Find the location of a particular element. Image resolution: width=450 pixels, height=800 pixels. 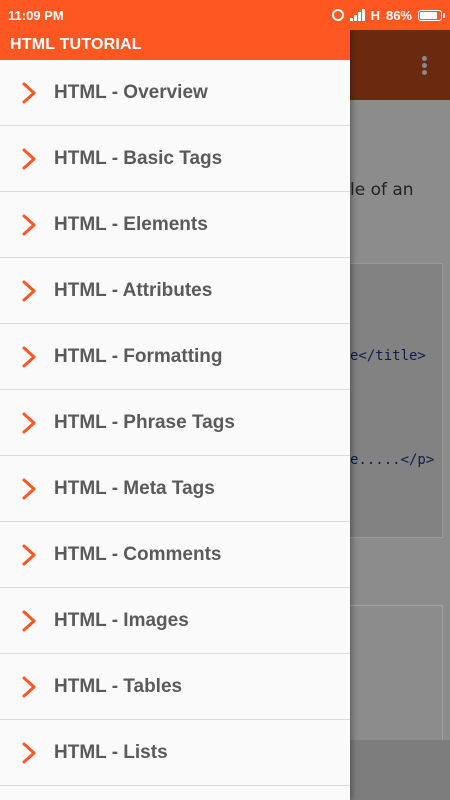

drawer-item-label: HTML - Attributes is located at coordinates (133, 290).